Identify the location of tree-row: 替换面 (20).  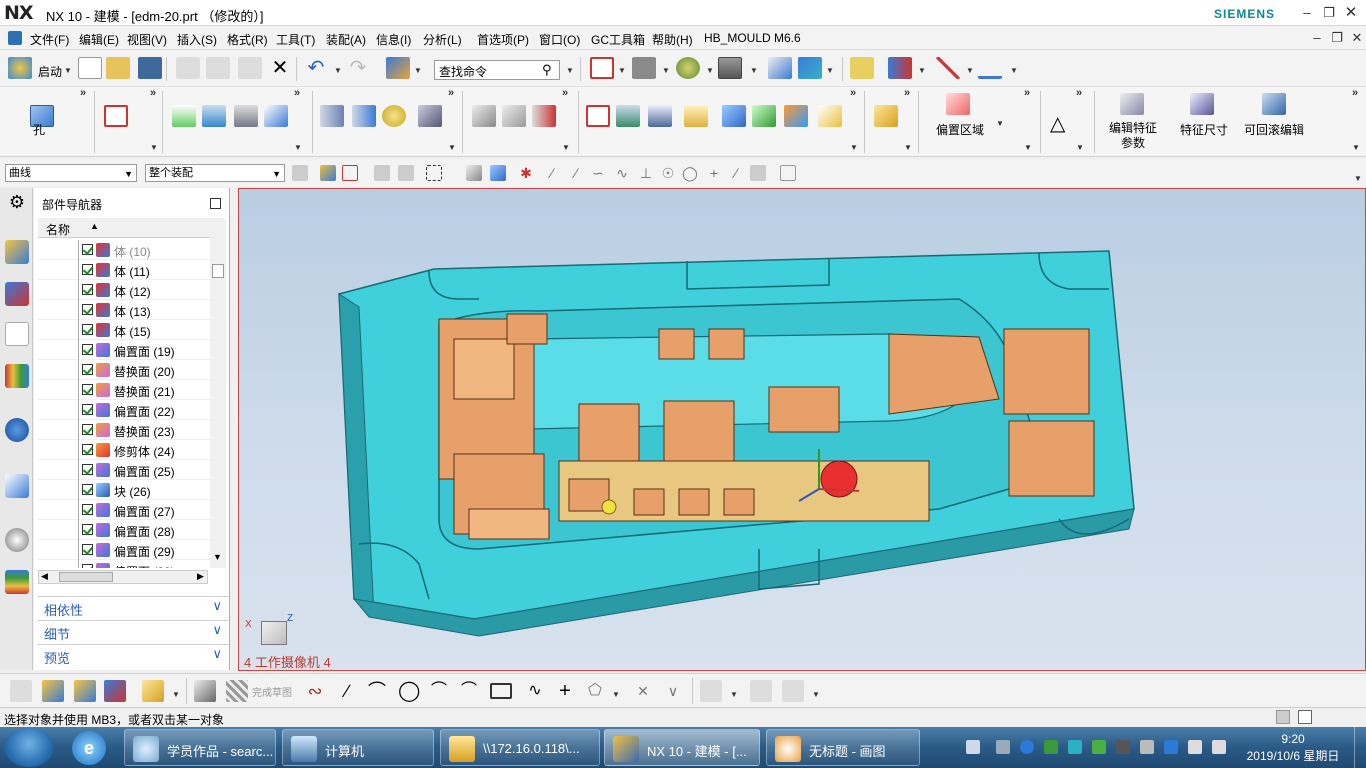
(124, 370).